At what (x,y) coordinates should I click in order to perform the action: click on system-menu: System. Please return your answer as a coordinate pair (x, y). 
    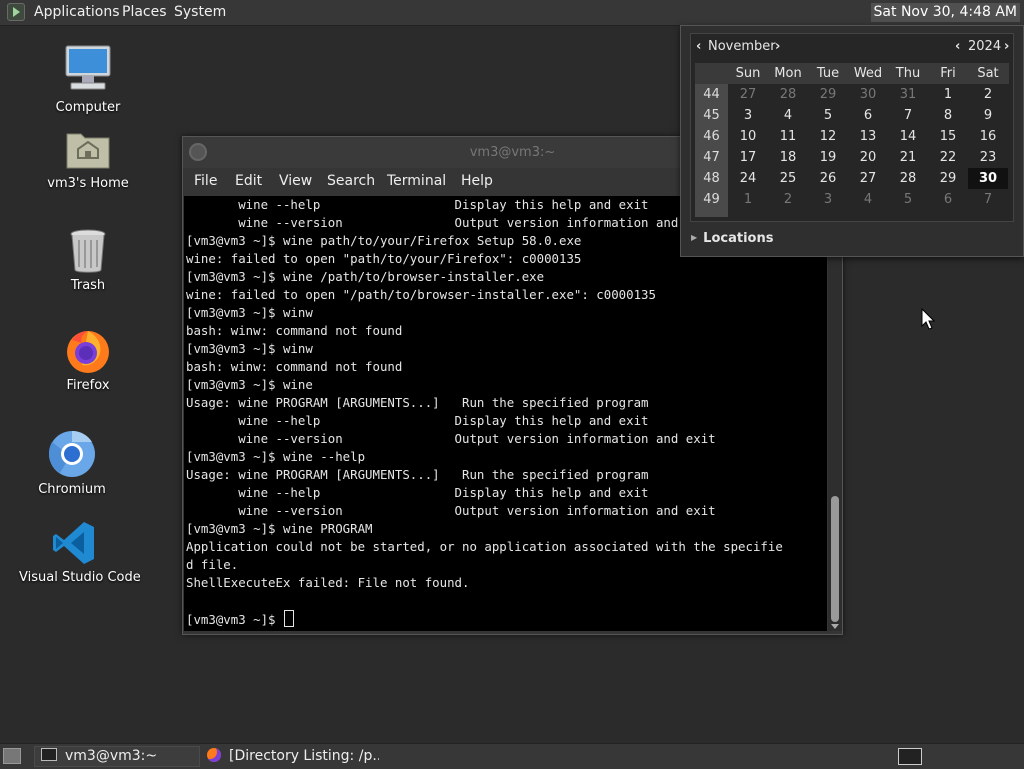
    Looking at the image, I should click on (200, 12).